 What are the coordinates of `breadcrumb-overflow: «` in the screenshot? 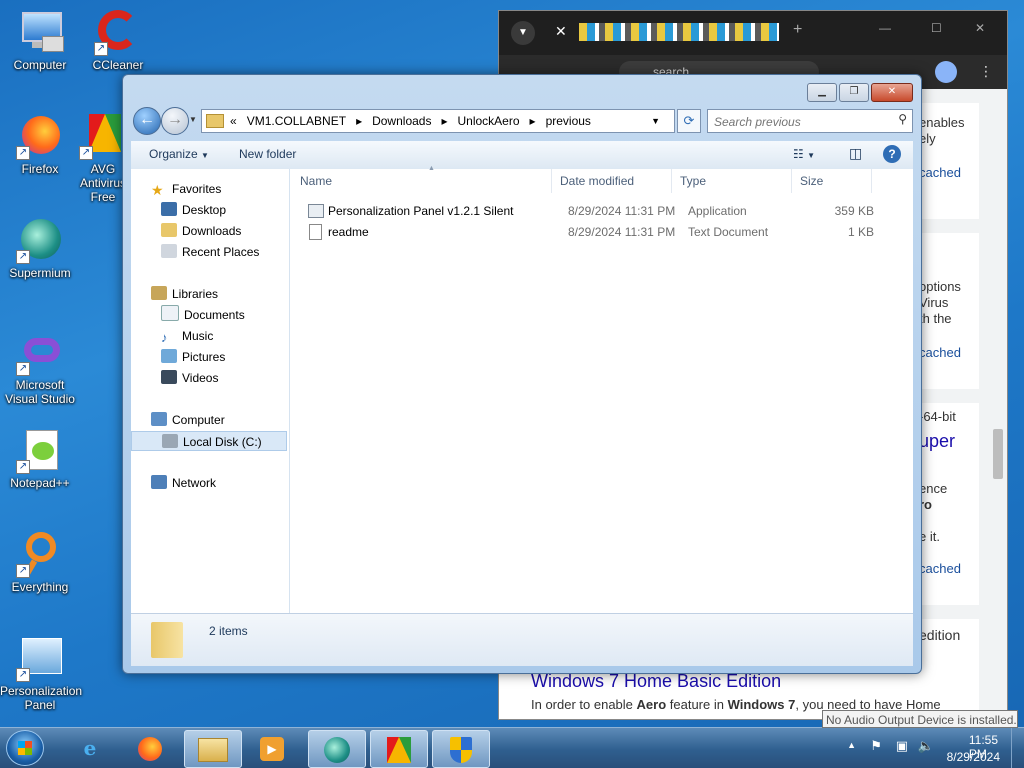 It's located at (233, 121).